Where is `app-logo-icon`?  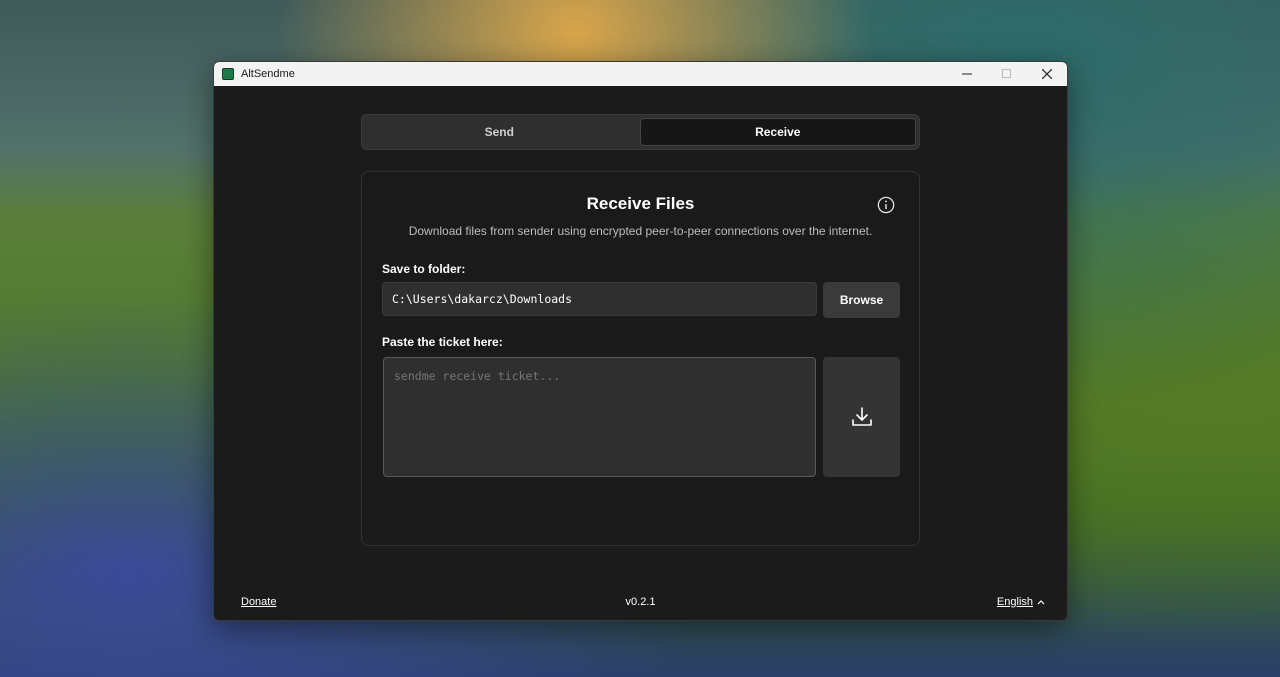
app-logo-icon is located at coordinates (228, 74).